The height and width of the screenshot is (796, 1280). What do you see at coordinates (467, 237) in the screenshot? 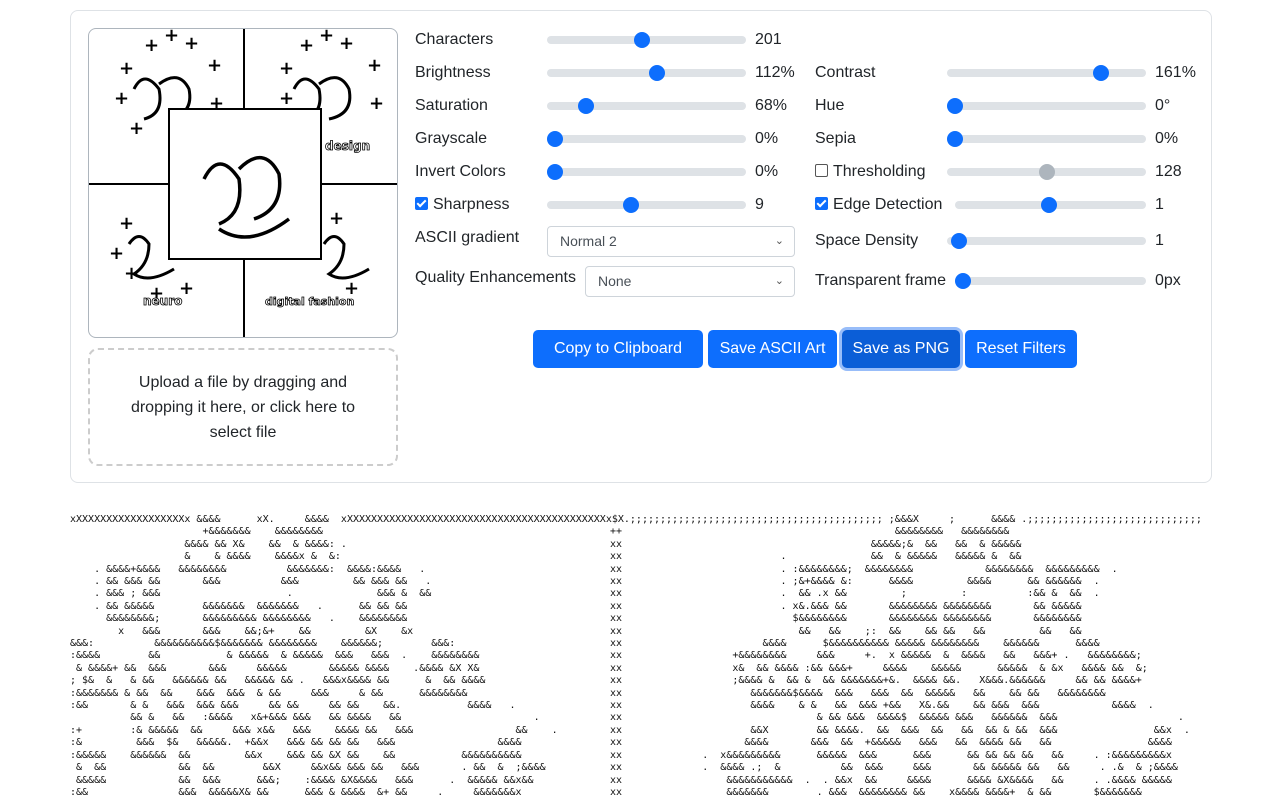
I see `ascii-gradient-label: ASCII gradient` at bounding box center [467, 237].